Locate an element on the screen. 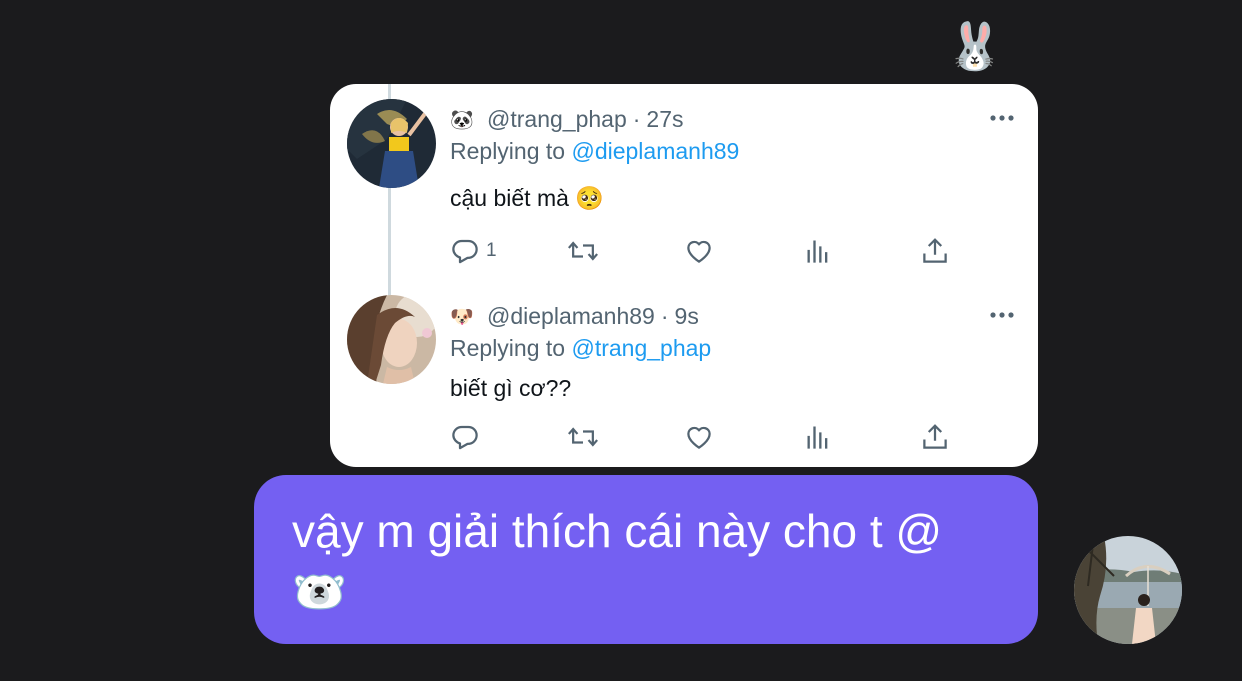  display-name-emoji: 🐶 is located at coordinates (462, 317).